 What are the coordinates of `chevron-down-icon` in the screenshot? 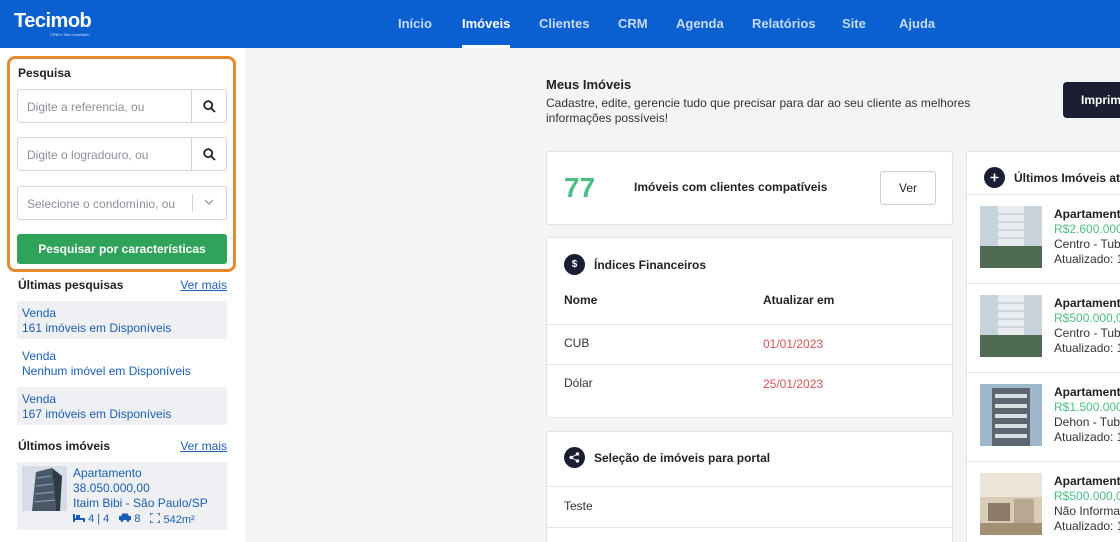 It's located at (209, 202).